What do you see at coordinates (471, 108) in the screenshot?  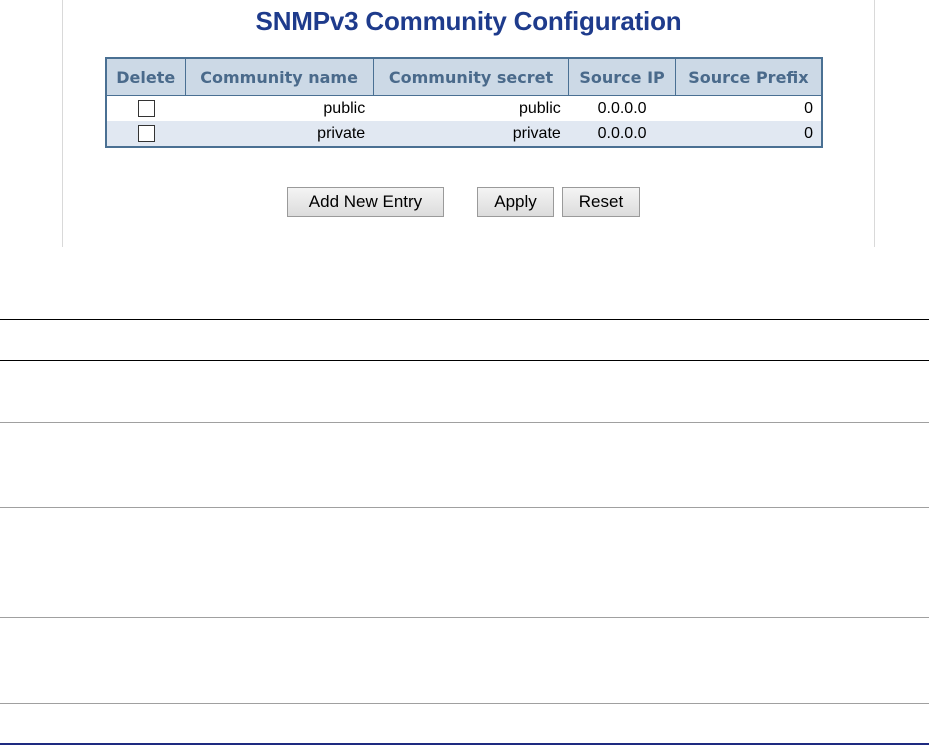 I see `community-secret-cell: public` at bounding box center [471, 108].